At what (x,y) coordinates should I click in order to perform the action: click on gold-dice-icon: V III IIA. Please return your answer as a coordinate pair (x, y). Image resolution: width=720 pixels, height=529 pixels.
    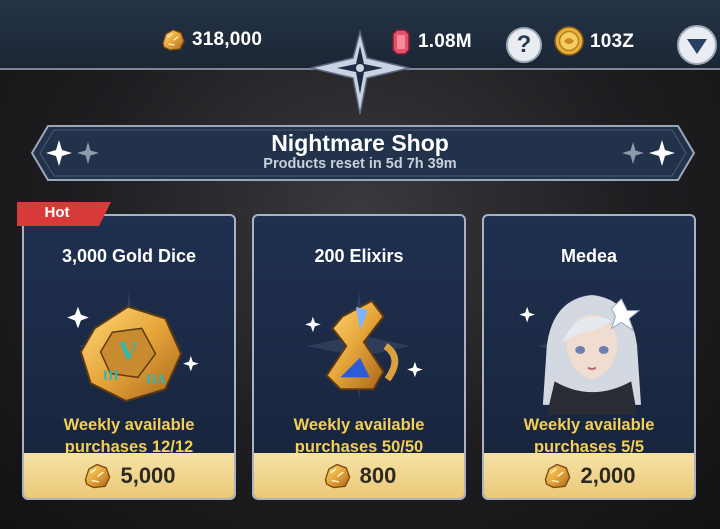
    Looking at the image, I should click on (133, 347).